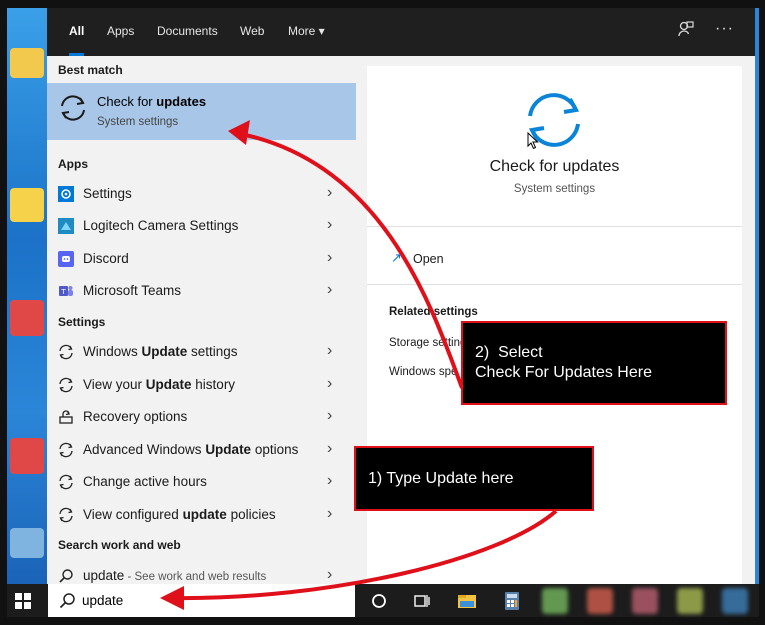 The width and height of the screenshot is (765, 625). I want to click on tab-web: Web, so click(252, 32).